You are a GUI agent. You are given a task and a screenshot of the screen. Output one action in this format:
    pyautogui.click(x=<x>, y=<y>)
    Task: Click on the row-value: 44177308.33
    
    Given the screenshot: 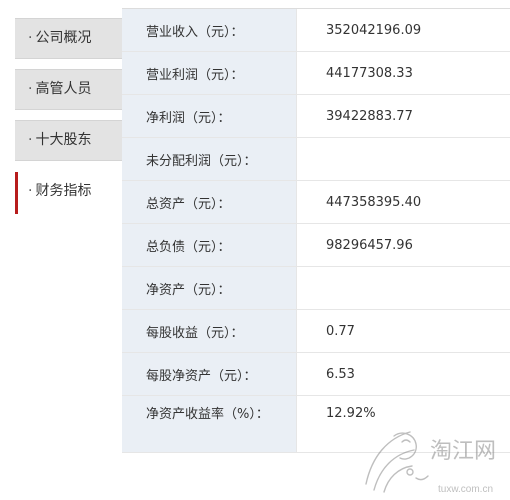 What is the action you would take?
    pyautogui.click(x=403, y=73)
    